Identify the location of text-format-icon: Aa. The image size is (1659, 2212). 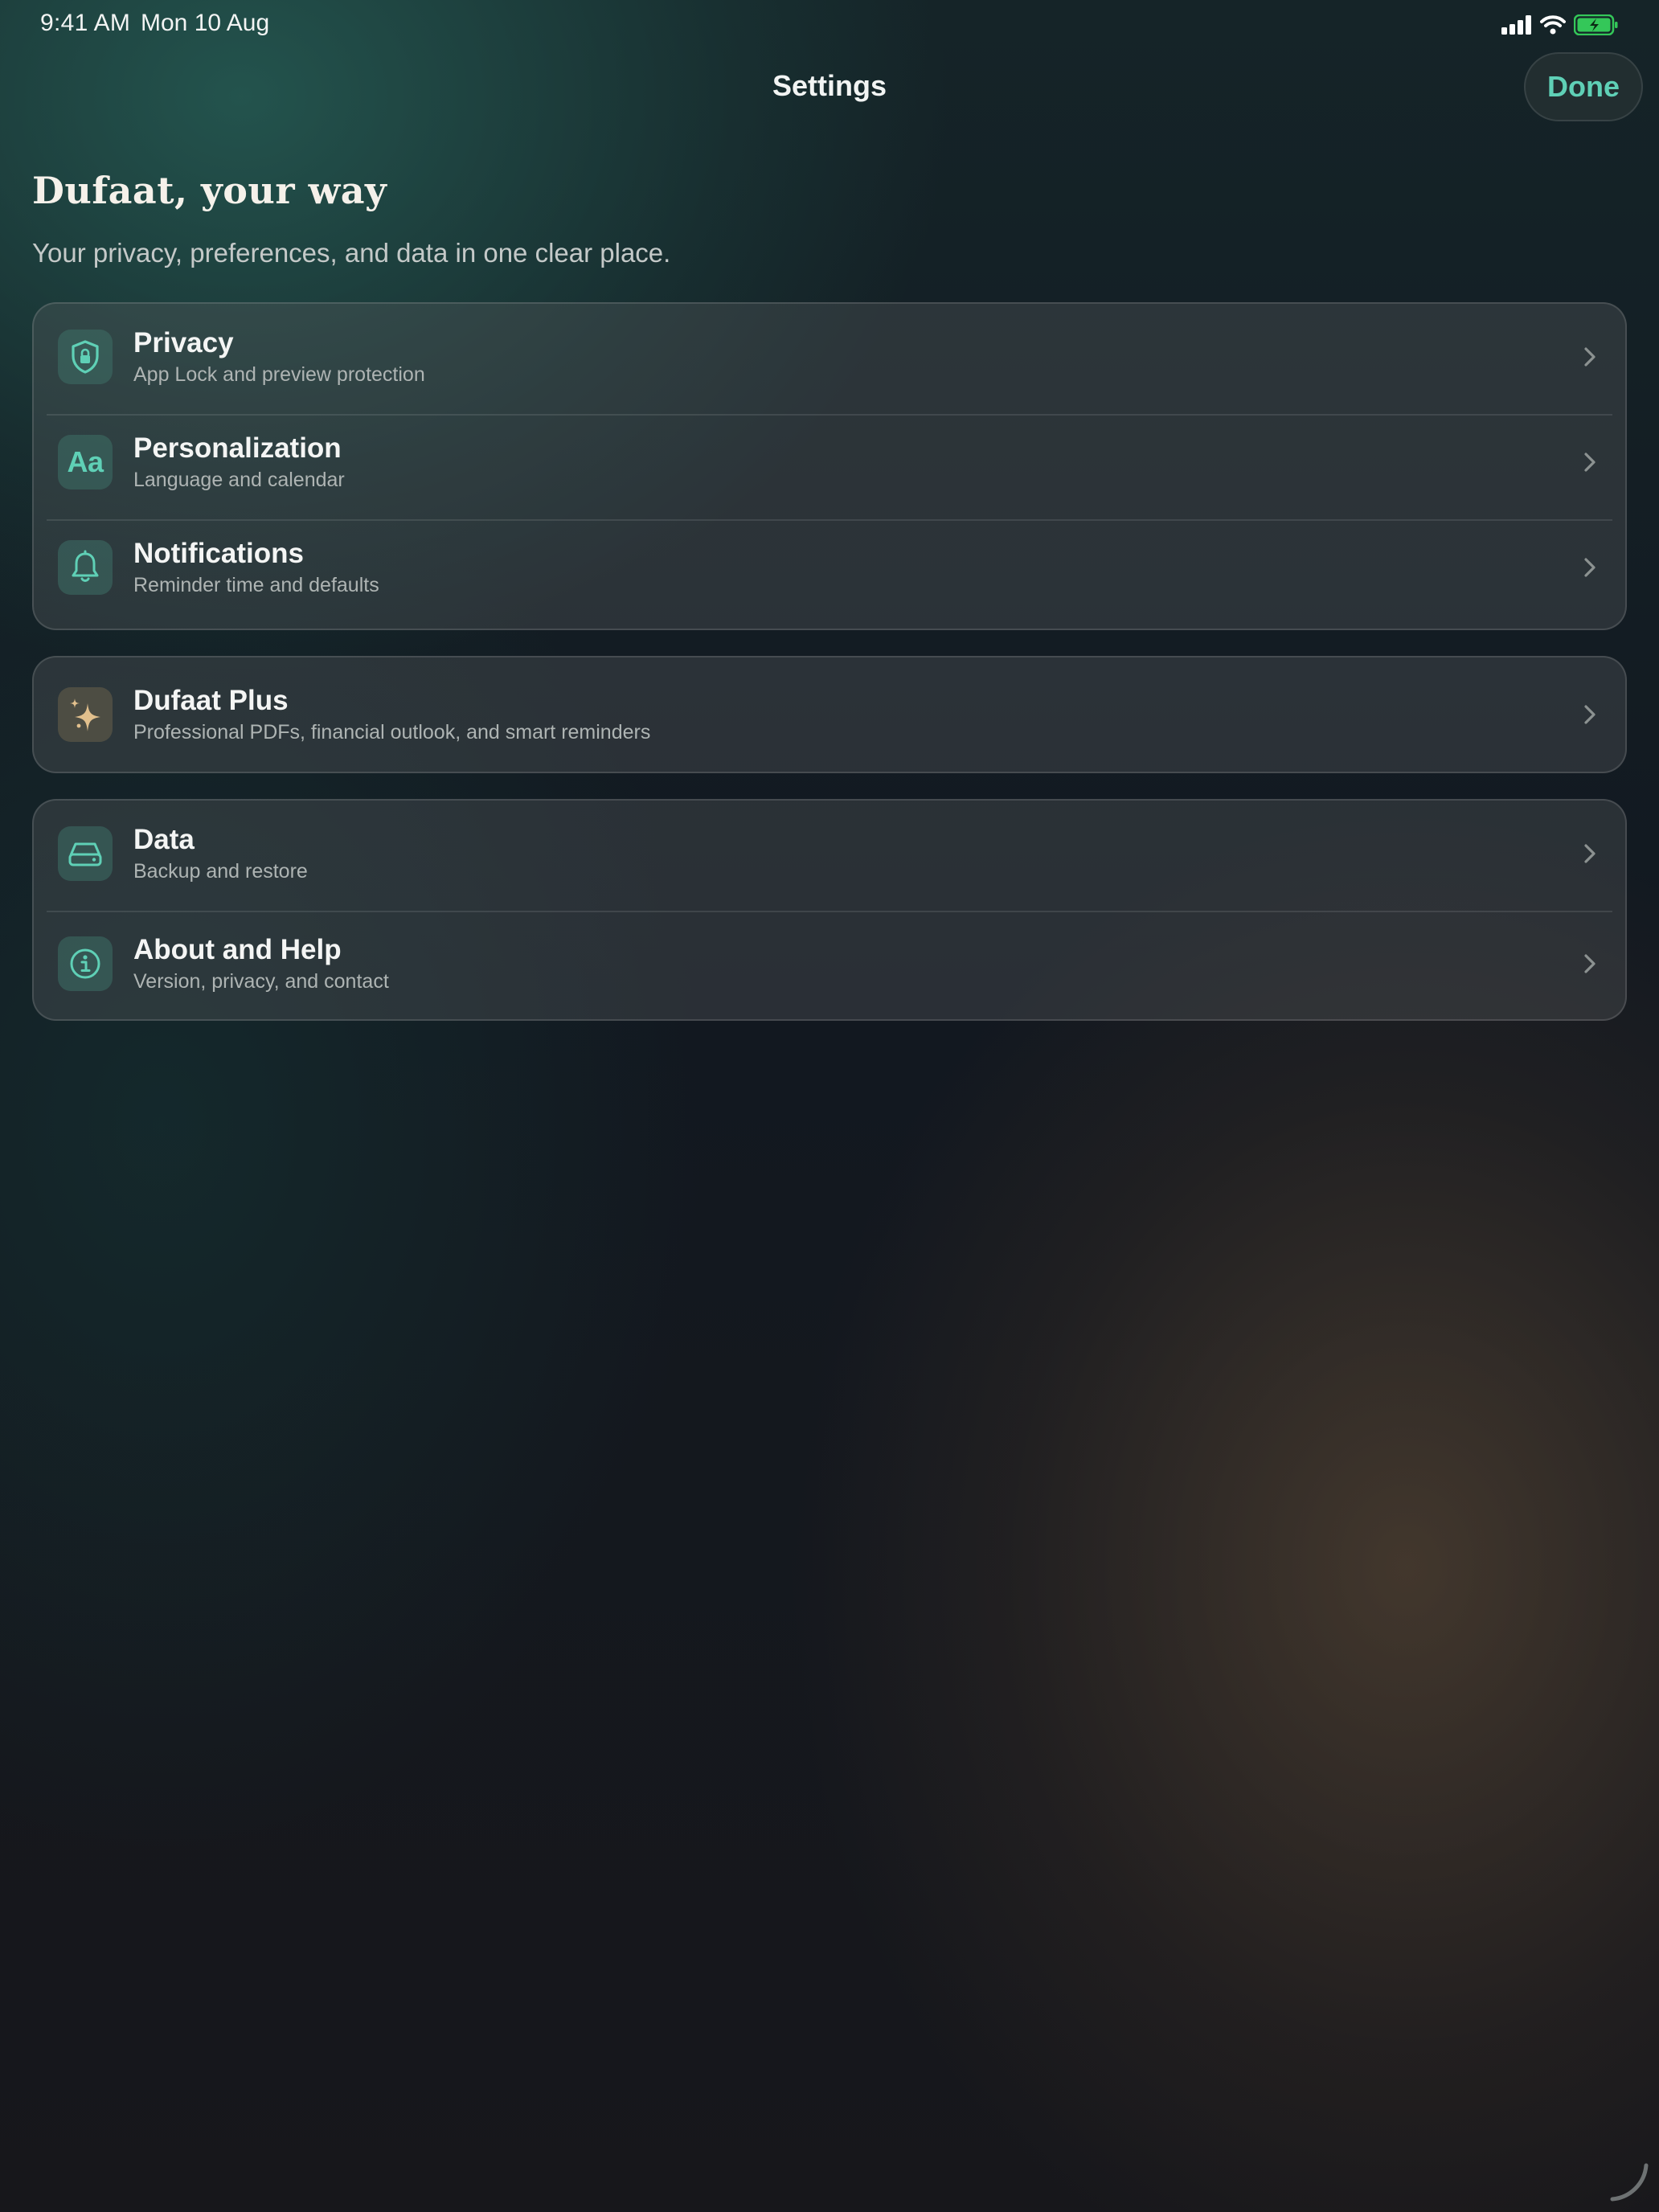
(85, 462).